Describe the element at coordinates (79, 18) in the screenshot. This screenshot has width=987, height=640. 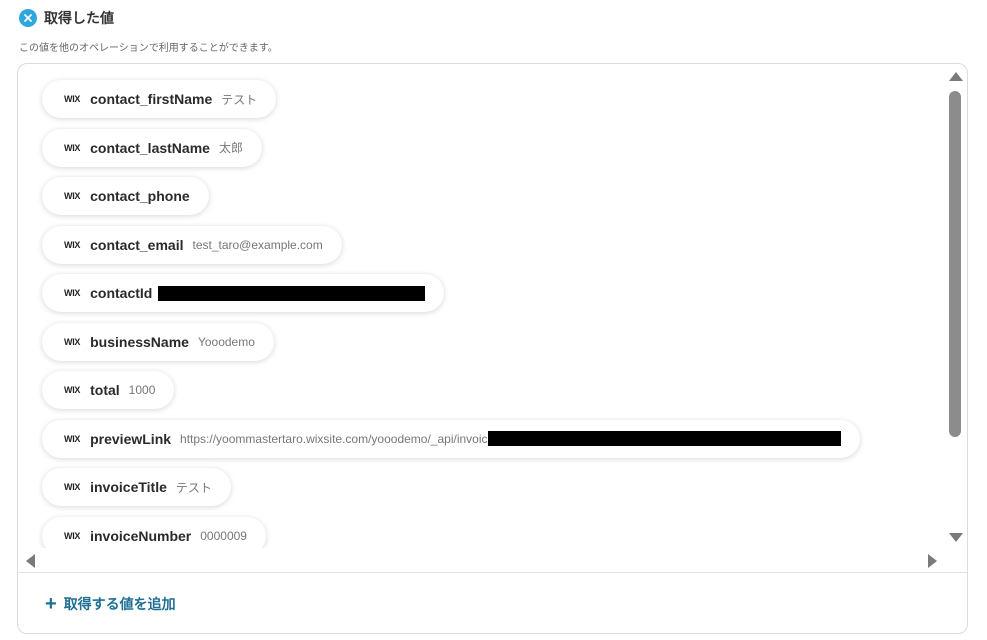
I see `section-title: 取得した値` at that location.